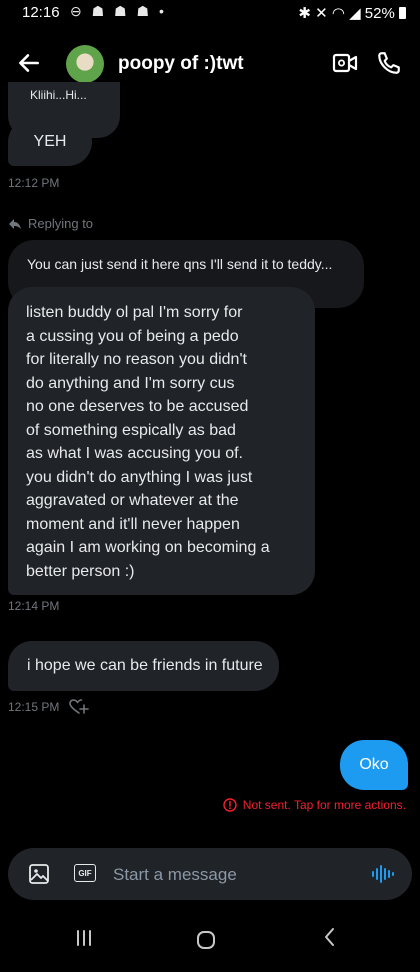 The height and width of the screenshot is (972, 420). What do you see at coordinates (41, 12) in the screenshot?
I see `status-time: 12:16` at bounding box center [41, 12].